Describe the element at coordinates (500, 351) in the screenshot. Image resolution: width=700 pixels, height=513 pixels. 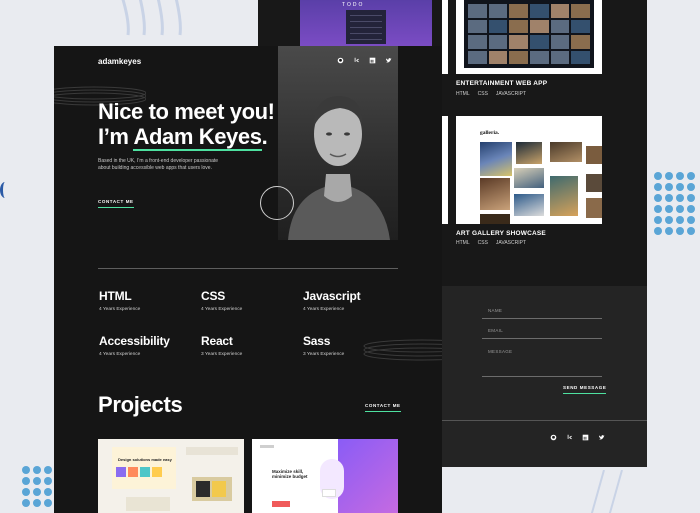
I see `message-field: MESSAGE` at that location.